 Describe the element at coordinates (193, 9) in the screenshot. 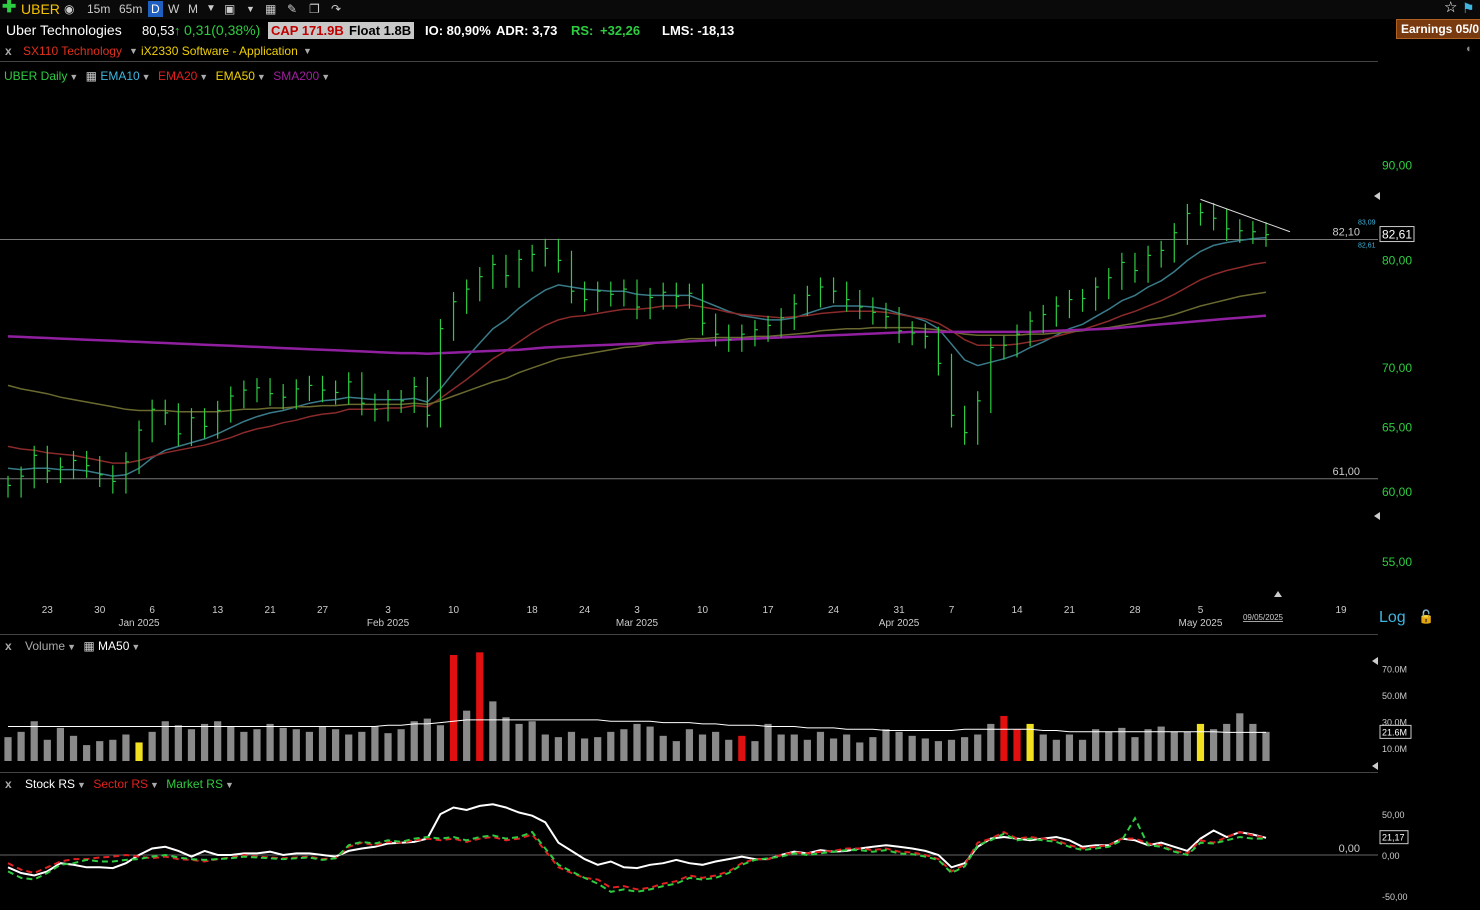

I see `timeframe-monthly: M` at that location.